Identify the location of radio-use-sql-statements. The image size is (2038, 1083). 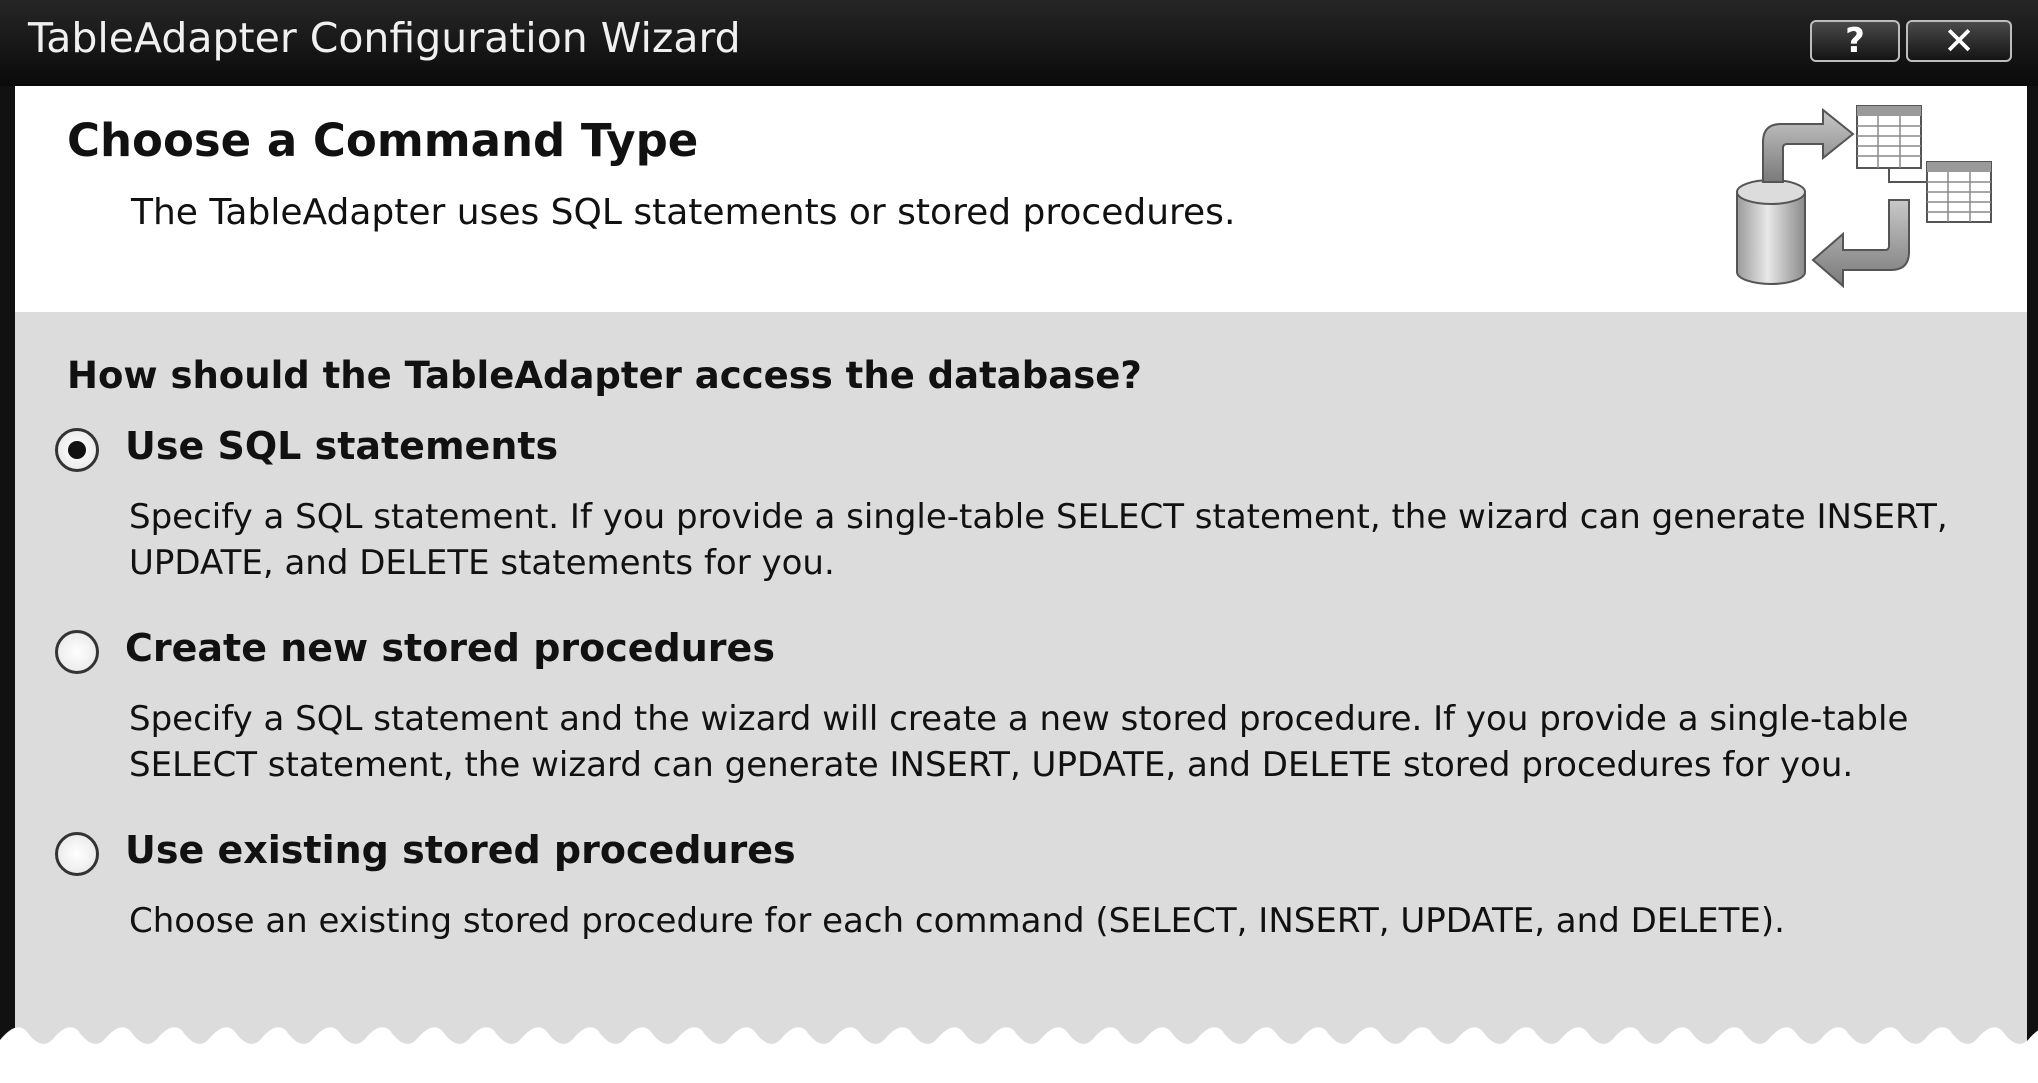
(77, 450).